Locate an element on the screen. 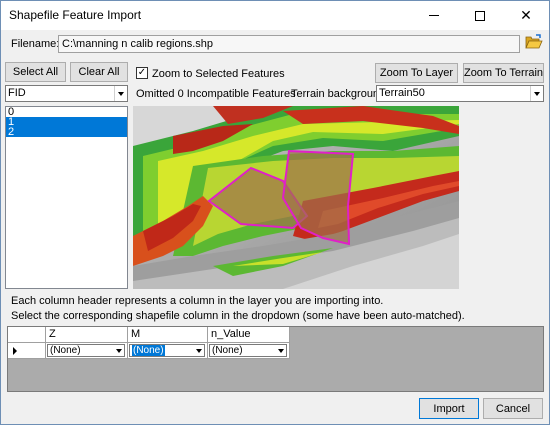 This screenshot has height=425, width=550. cell-m: (None) is located at coordinates (168, 351).